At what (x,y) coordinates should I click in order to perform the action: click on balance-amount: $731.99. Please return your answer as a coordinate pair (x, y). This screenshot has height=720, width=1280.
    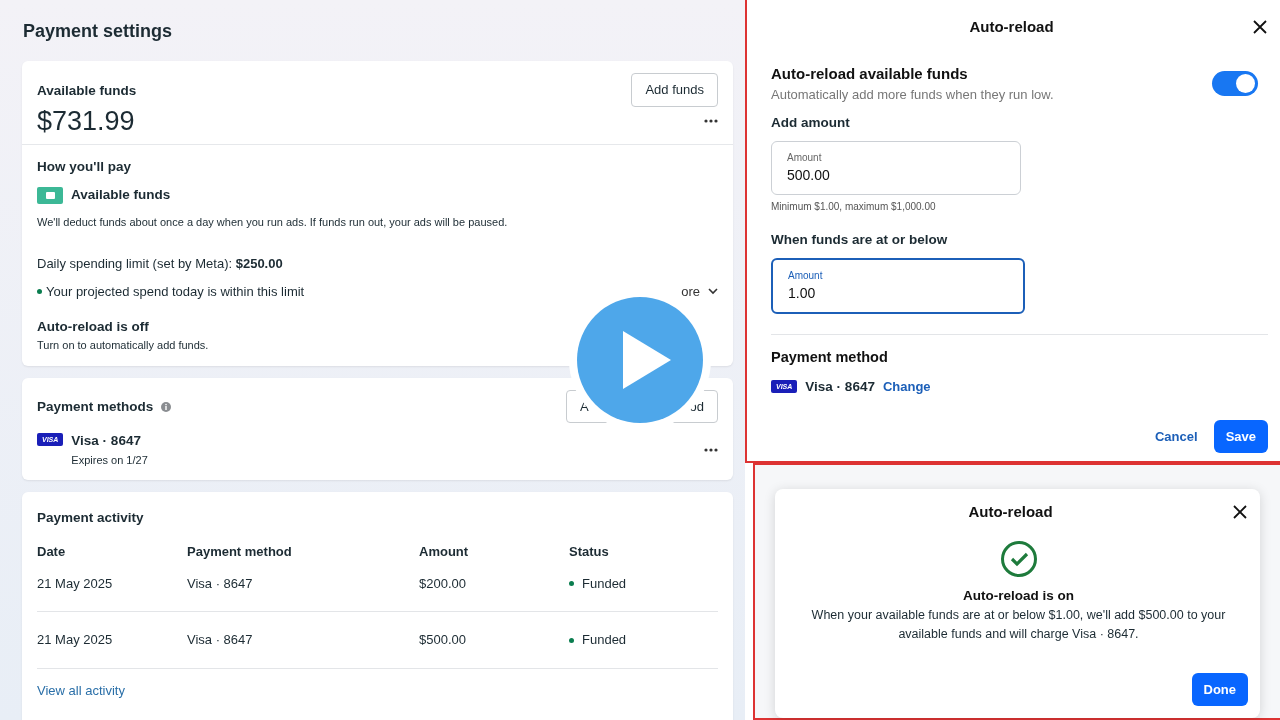
    Looking at the image, I should click on (86, 121).